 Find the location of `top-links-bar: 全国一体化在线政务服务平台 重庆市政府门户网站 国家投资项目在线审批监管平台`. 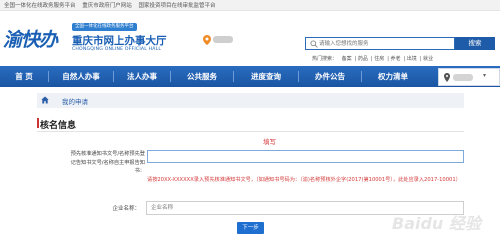

top-links-bar: 全国一体化在线政务服务平台 重庆市政府门户网站 国家投资项目在线审批监管平台 is located at coordinates (250, 5).